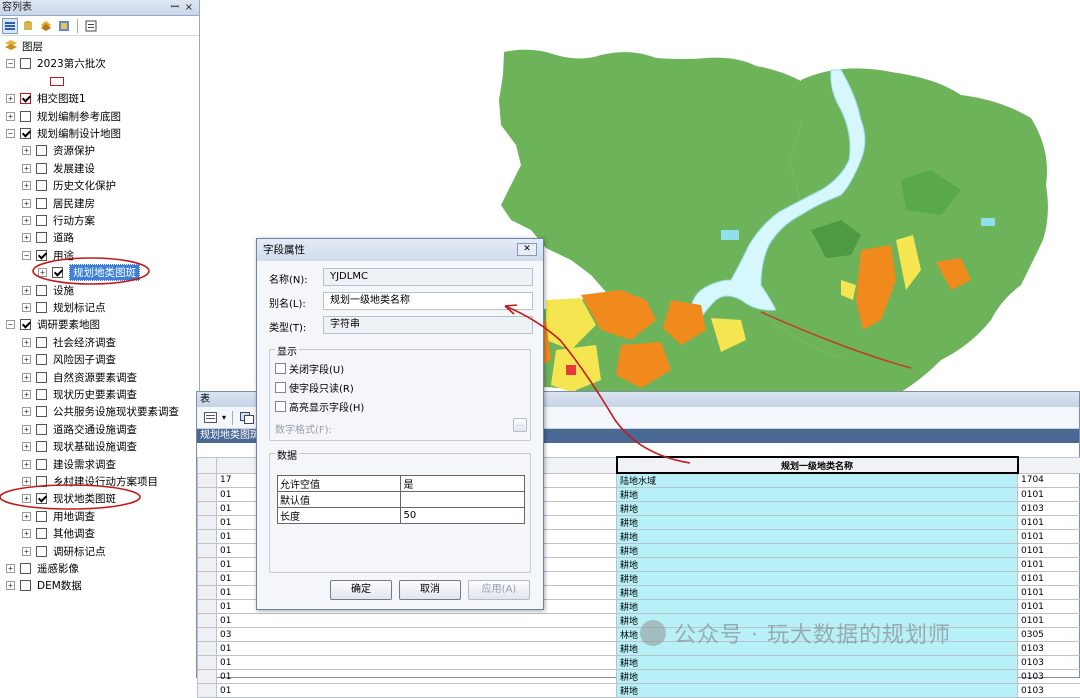  I want to click on layer-item: +DEM数据, so click(44, 585).